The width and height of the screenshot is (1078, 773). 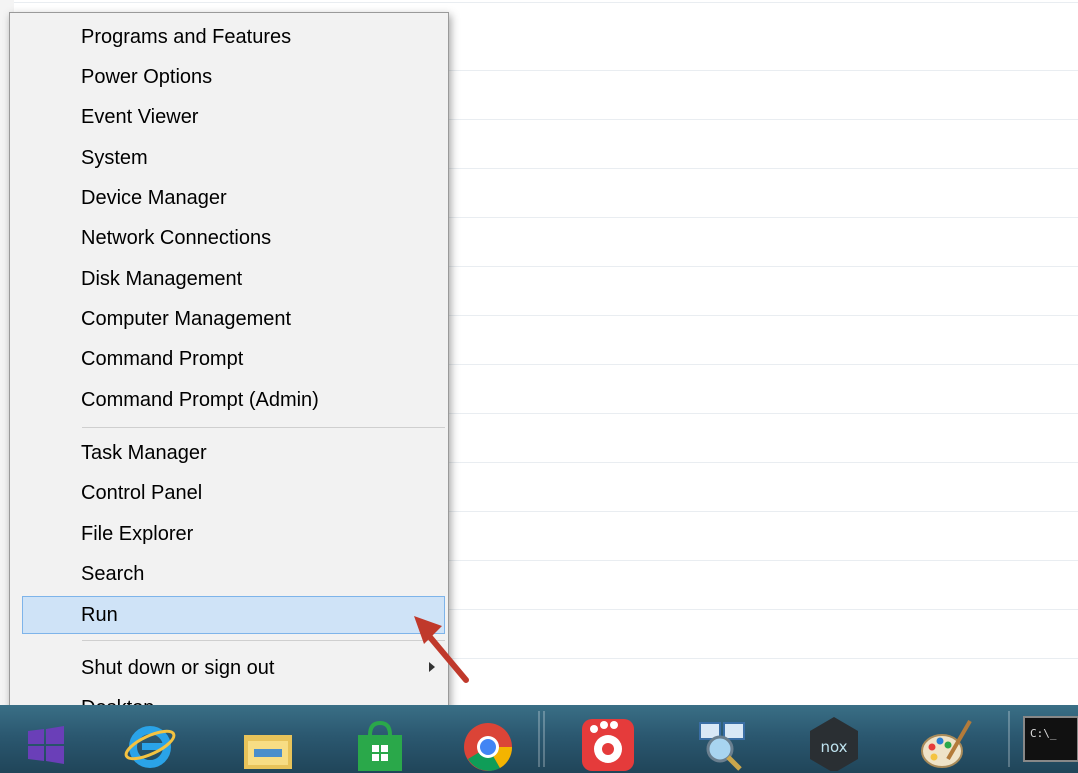 What do you see at coordinates (380, 743) in the screenshot?
I see `store-icon` at bounding box center [380, 743].